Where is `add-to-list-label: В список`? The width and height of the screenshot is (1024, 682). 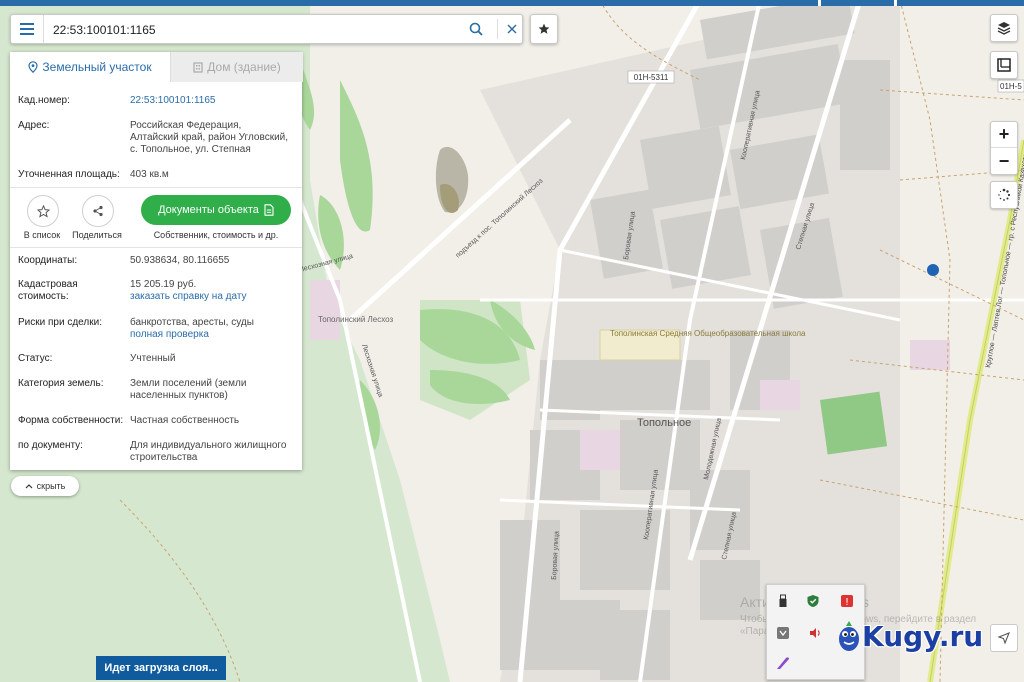
add-to-list-label: В список is located at coordinates (42, 235).